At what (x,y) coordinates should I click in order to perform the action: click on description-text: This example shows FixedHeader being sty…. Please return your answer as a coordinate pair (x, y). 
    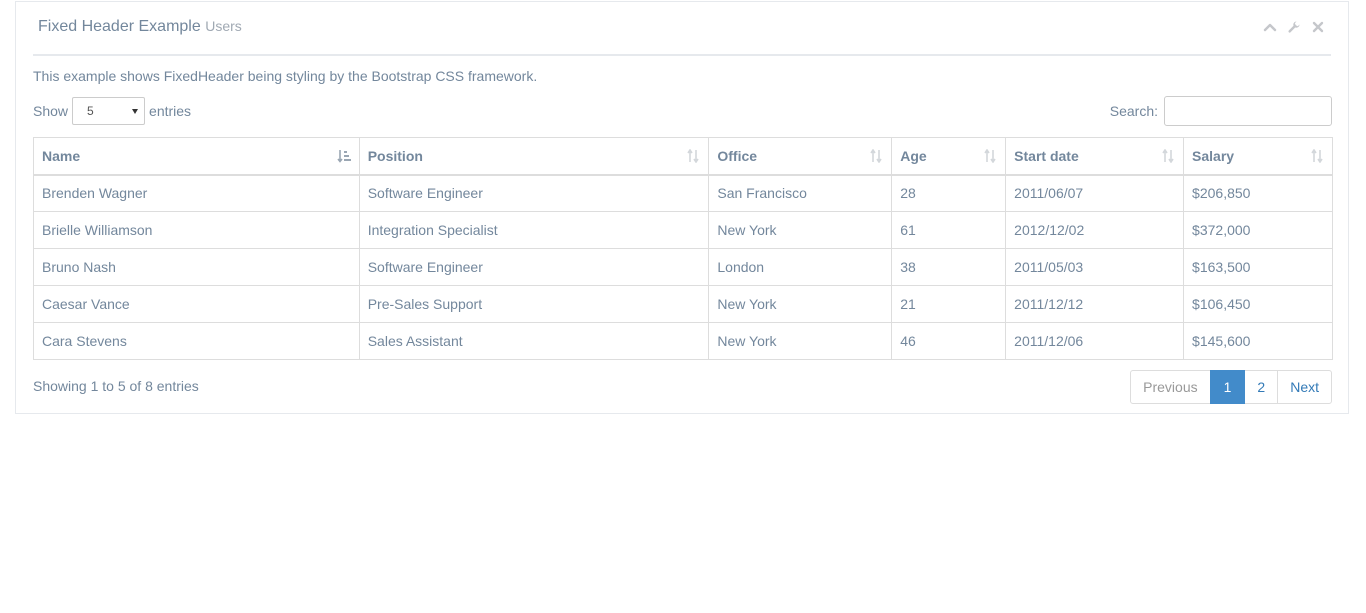
    Looking at the image, I should click on (285, 76).